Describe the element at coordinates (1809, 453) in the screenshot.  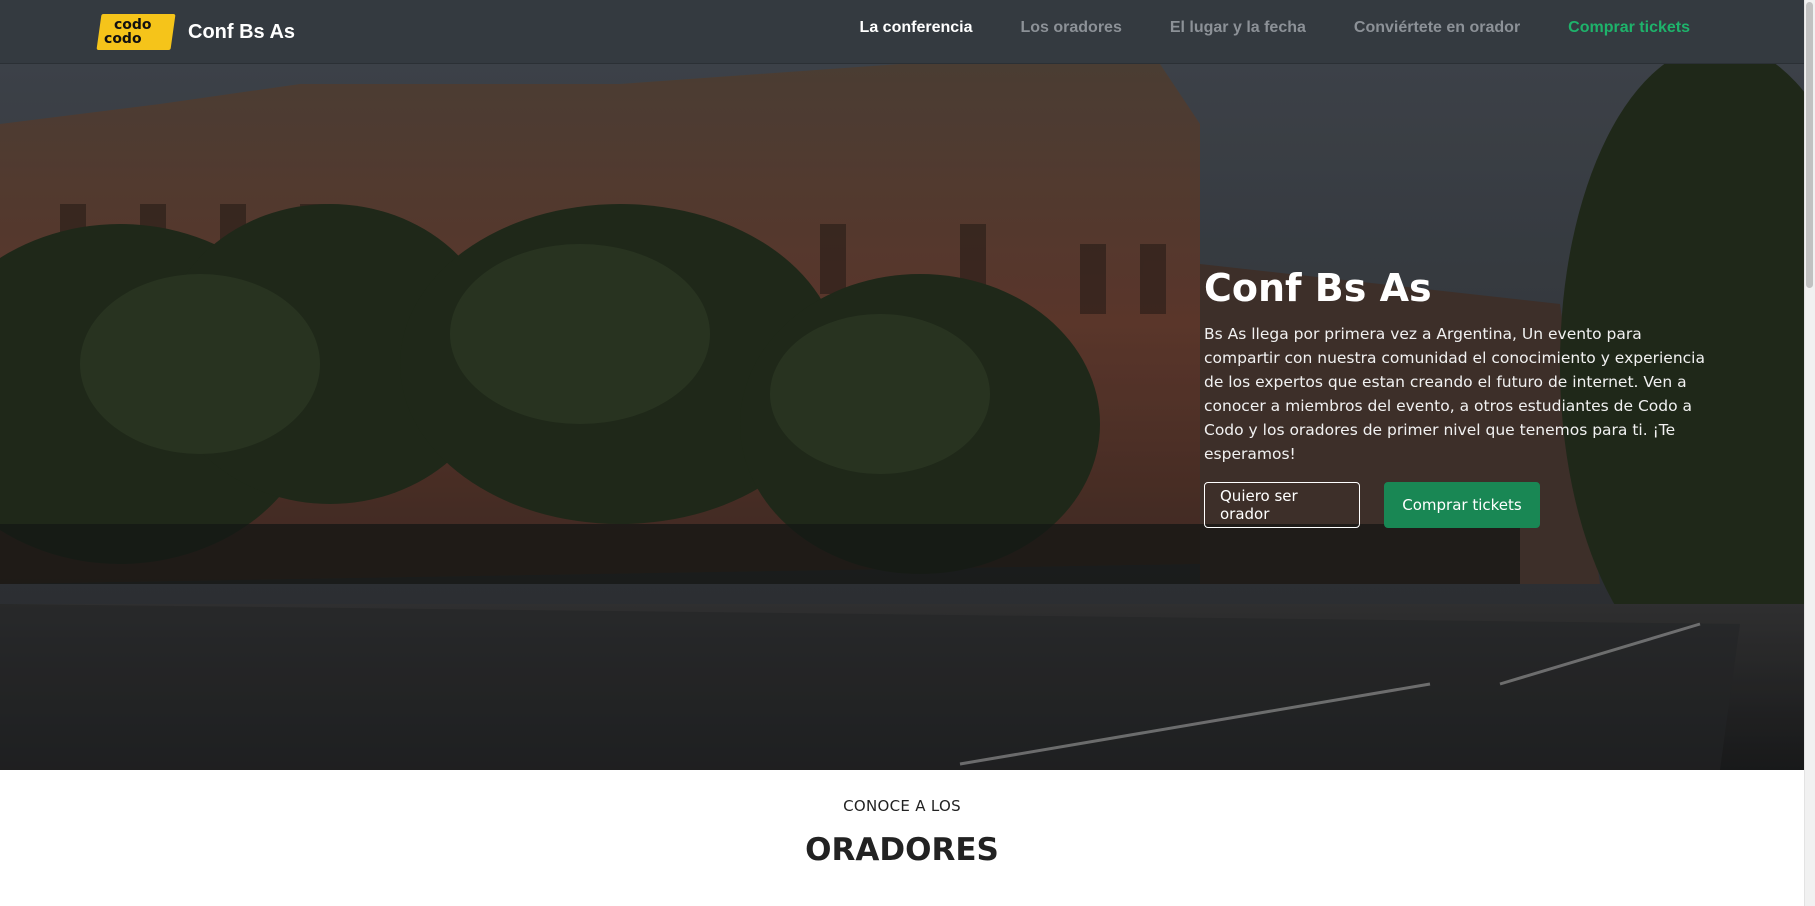
I see `page-scrollbar` at that location.